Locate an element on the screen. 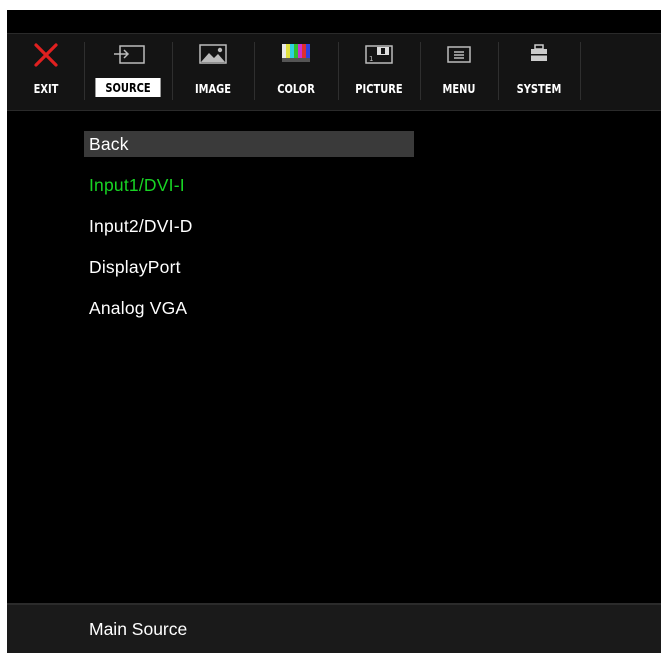 Image resolution: width=662 pixels, height=653 pixels. toolbar-image: IMAGE is located at coordinates (213, 72).